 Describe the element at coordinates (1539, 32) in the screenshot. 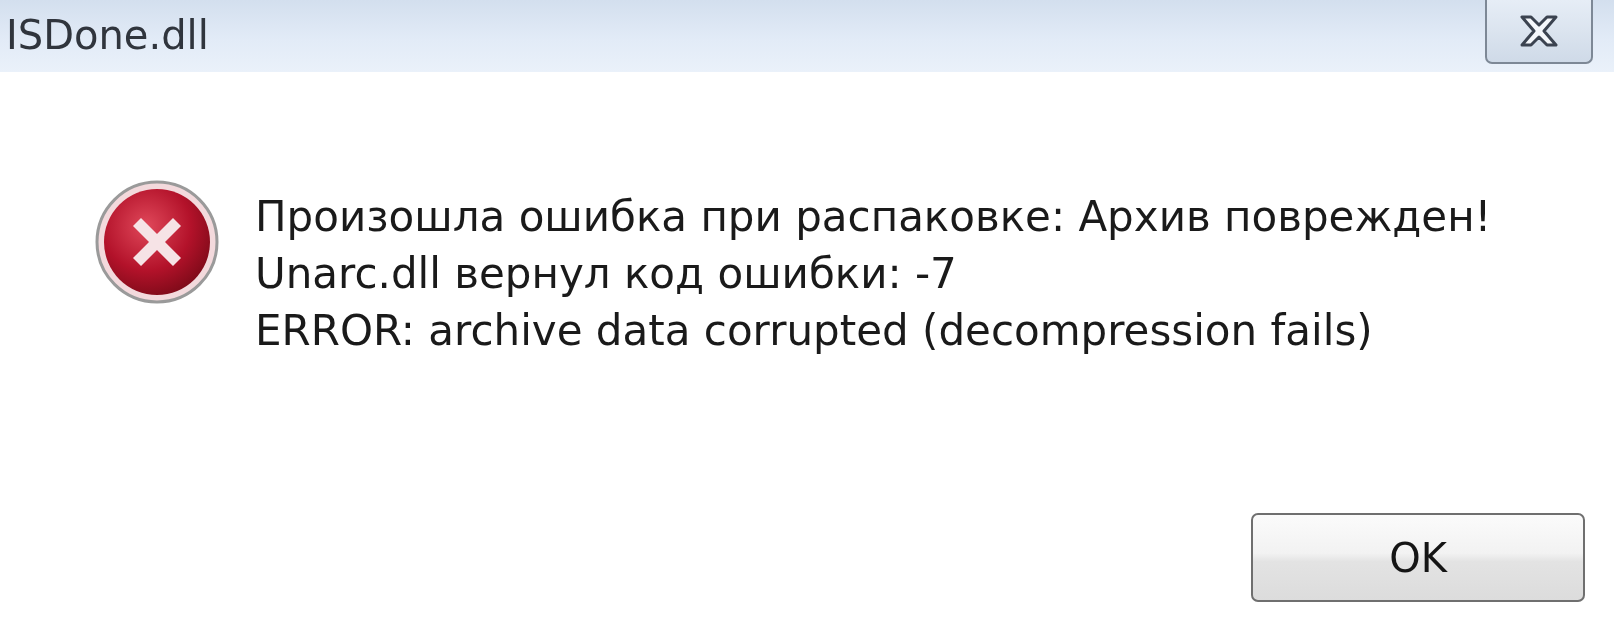

I see `close-button` at that location.